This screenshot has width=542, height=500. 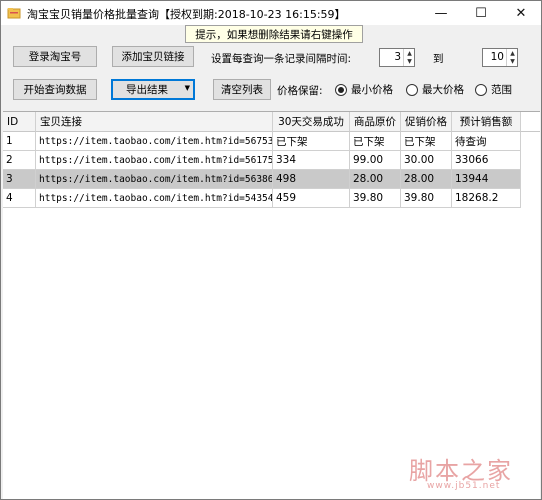 I want to click on clear-list-button: 清空列表, so click(x=242, y=89).